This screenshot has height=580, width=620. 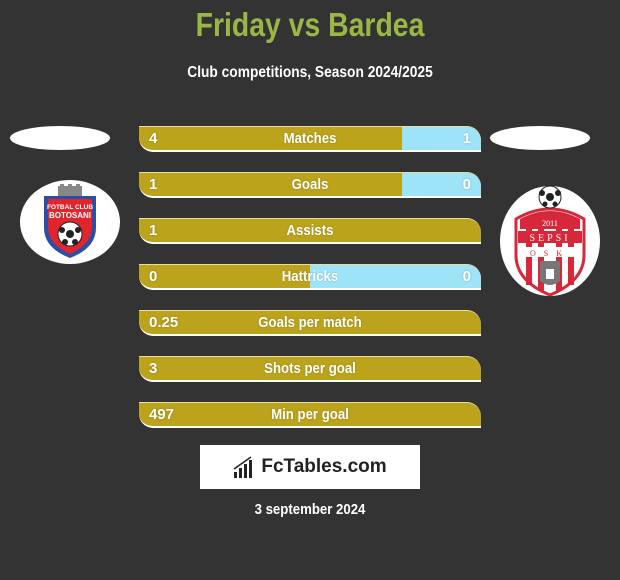 What do you see at coordinates (310, 24) in the screenshot?
I see `page-title: Friday vs Bardea` at bounding box center [310, 24].